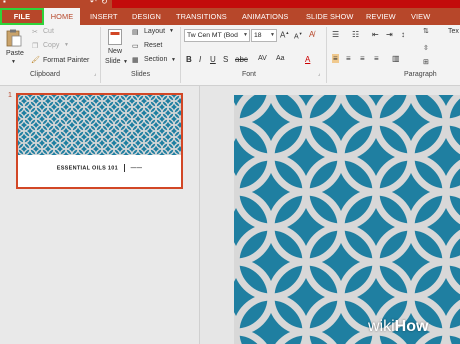 The width and height of the screenshot is (460, 344). What do you see at coordinates (453, 31) in the screenshot?
I see `text-direction-label: Tex` at bounding box center [453, 31].